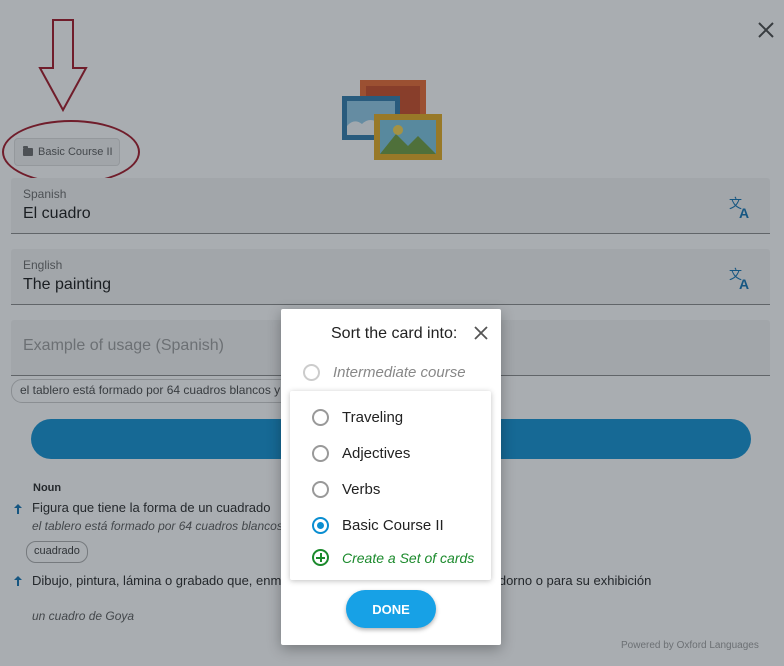 Image resolution: width=784 pixels, height=666 pixels. Describe the element at coordinates (399, 372) in the screenshot. I see `option-label: Intermediate course` at that location.